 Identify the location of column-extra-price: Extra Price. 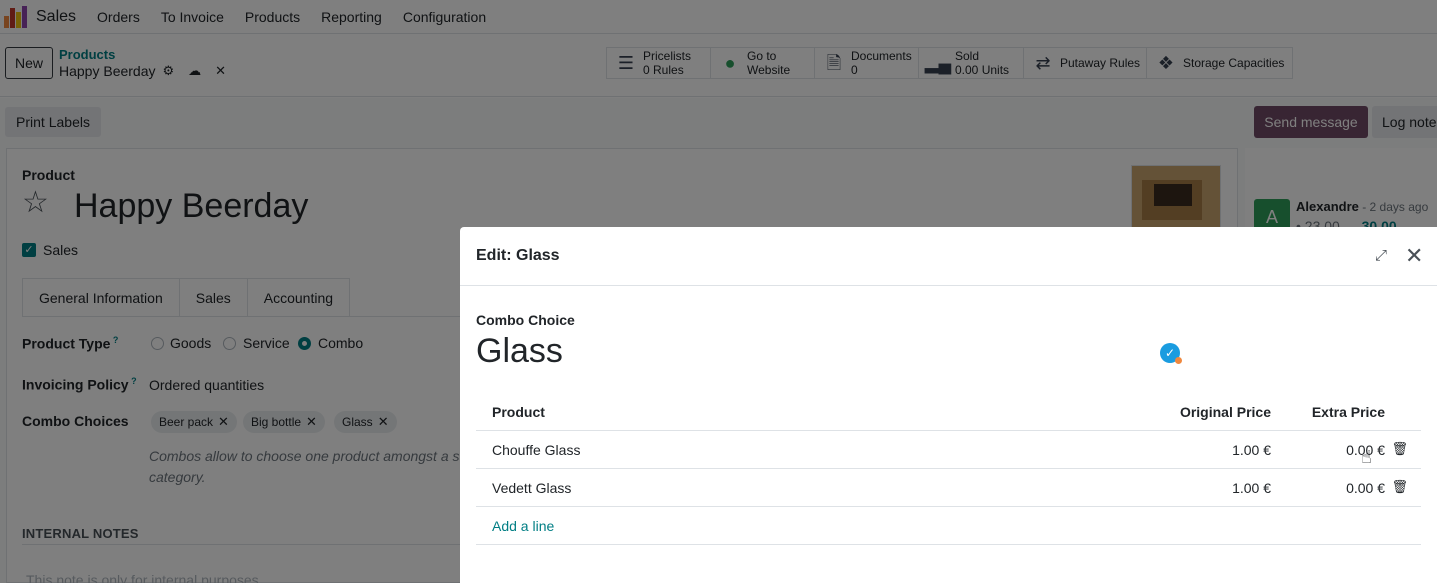
(1348, 412).